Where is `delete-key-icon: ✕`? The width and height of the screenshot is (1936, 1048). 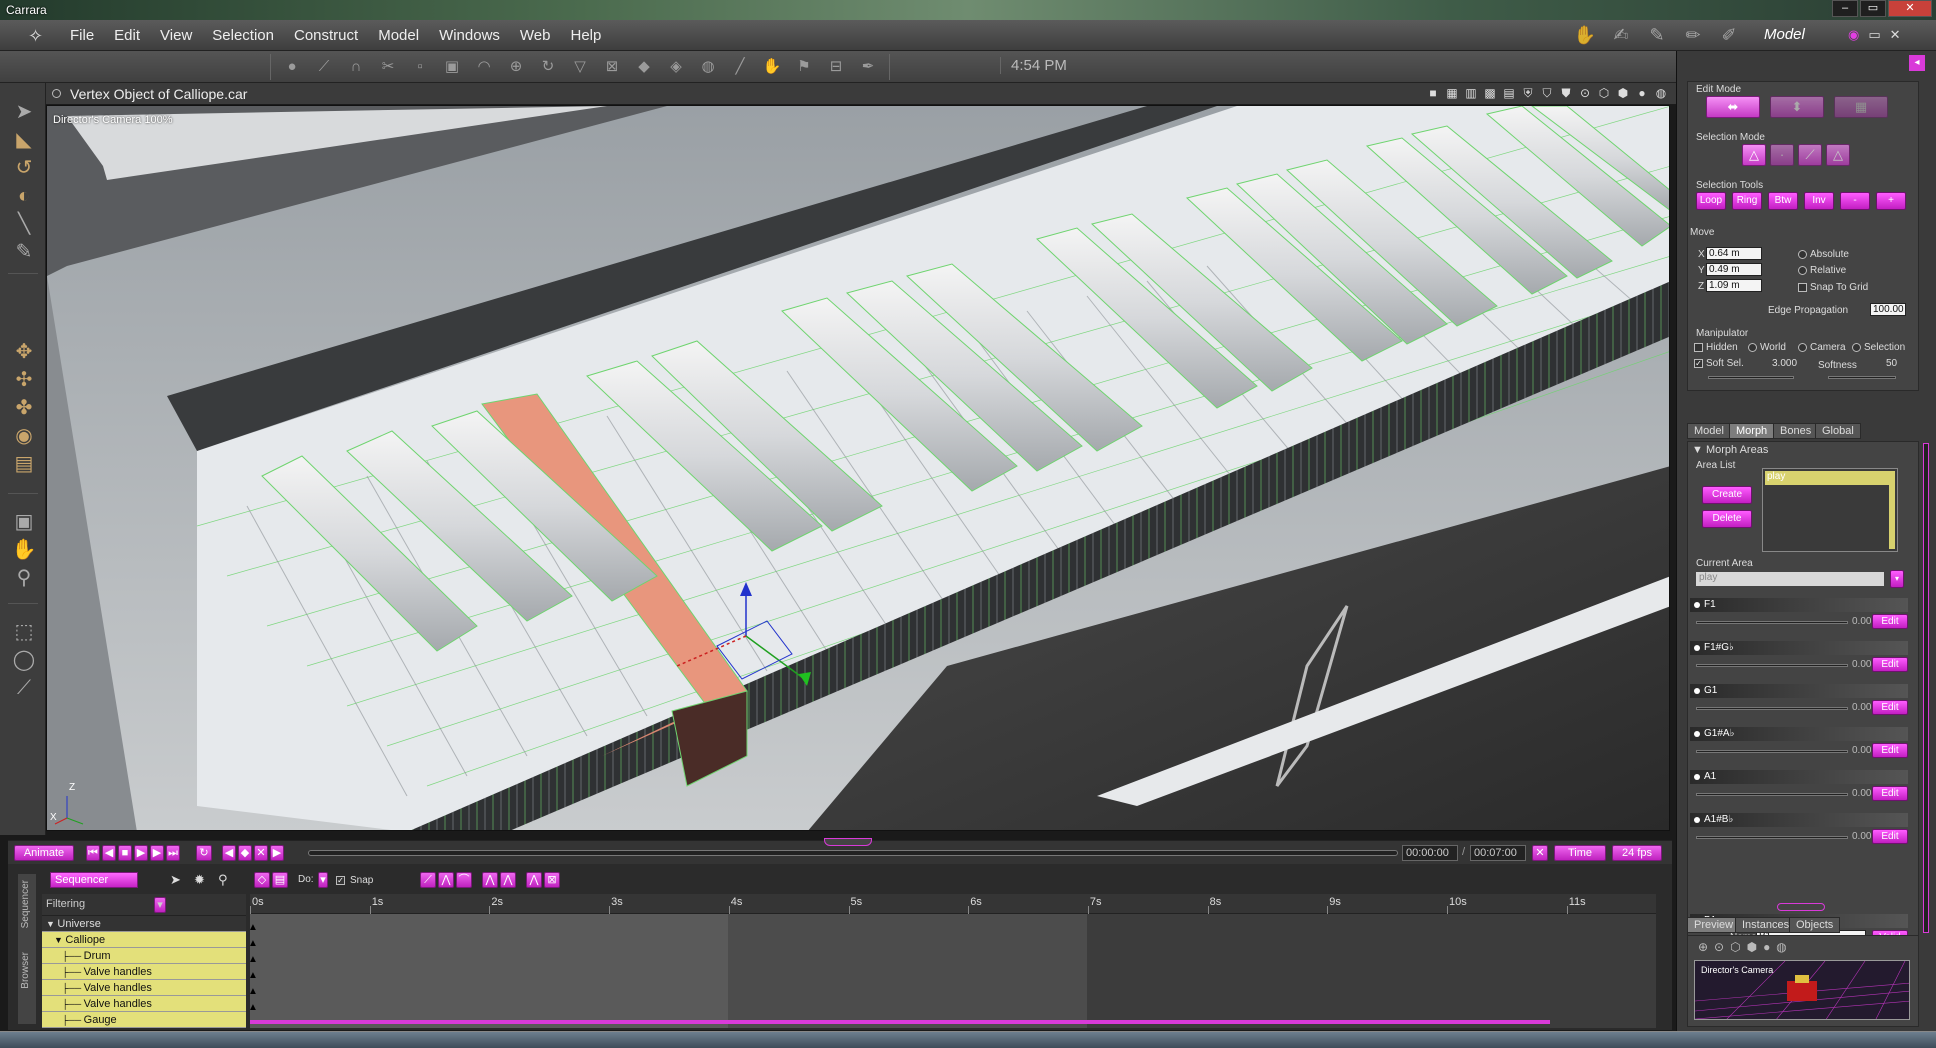
delete-key-icon: ✕ is located at coordinates (261, 853).